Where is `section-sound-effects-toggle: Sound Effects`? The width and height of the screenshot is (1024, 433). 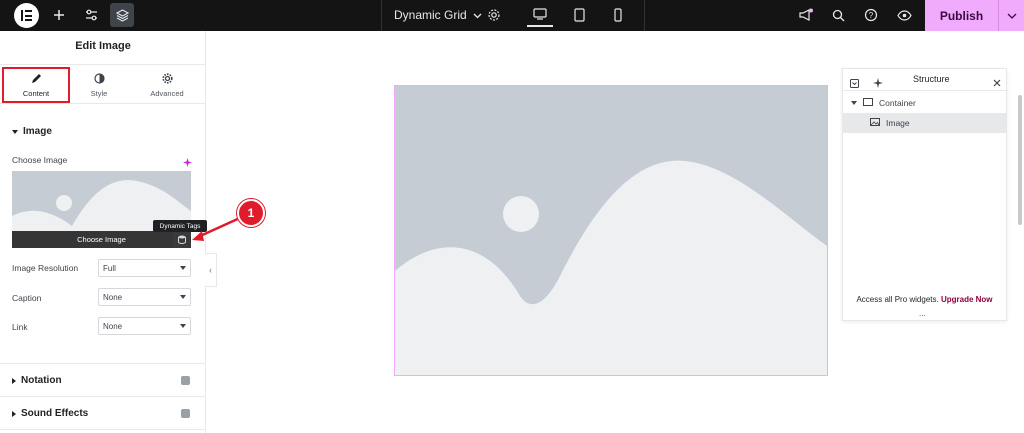 section-sound-effects-toggle: Sound Effects is located at coordinates (50, 413).